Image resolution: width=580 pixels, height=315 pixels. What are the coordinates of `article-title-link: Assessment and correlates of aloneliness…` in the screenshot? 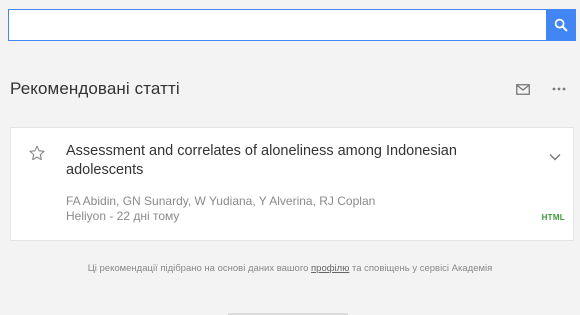 It's located at (301, 161).